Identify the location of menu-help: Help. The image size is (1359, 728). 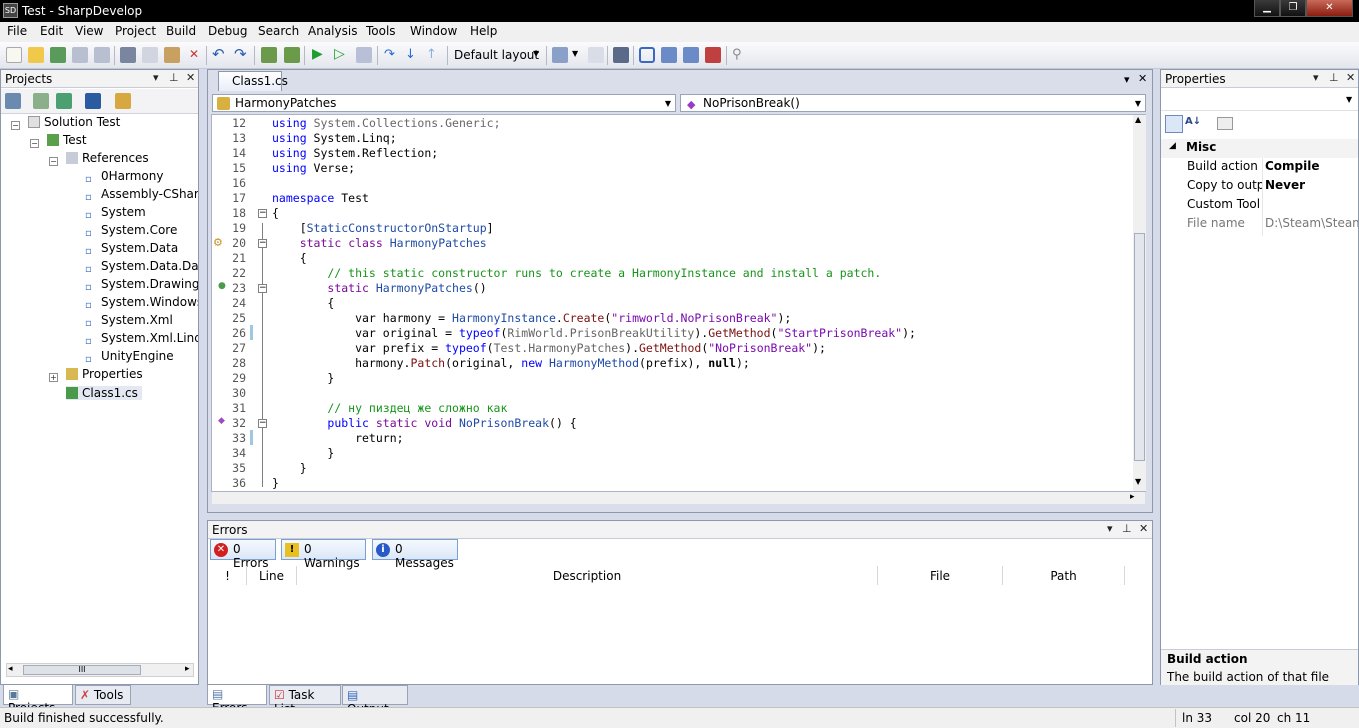
(483, 31).